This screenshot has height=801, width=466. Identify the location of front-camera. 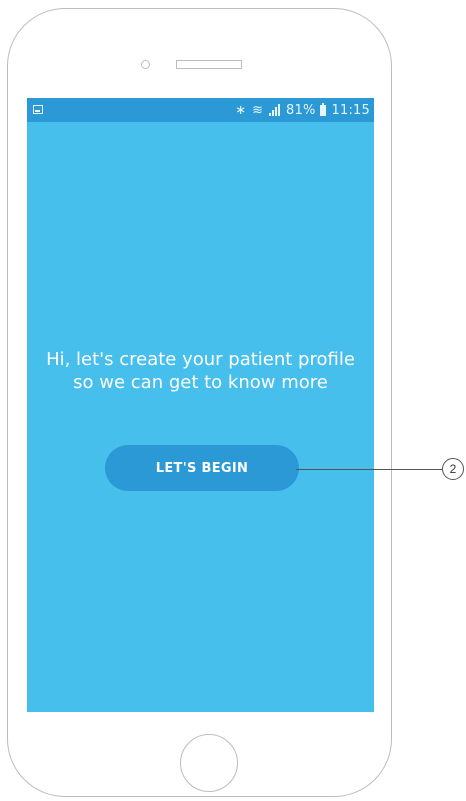
(145, 64).